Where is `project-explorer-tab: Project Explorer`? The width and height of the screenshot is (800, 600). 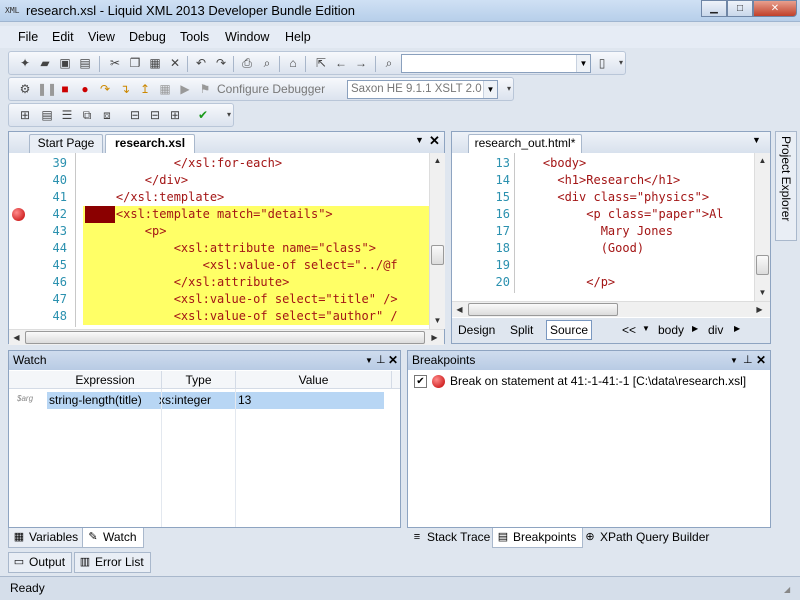
project-explorer-tab: Project Explorer is located at coordinates (786, 186).